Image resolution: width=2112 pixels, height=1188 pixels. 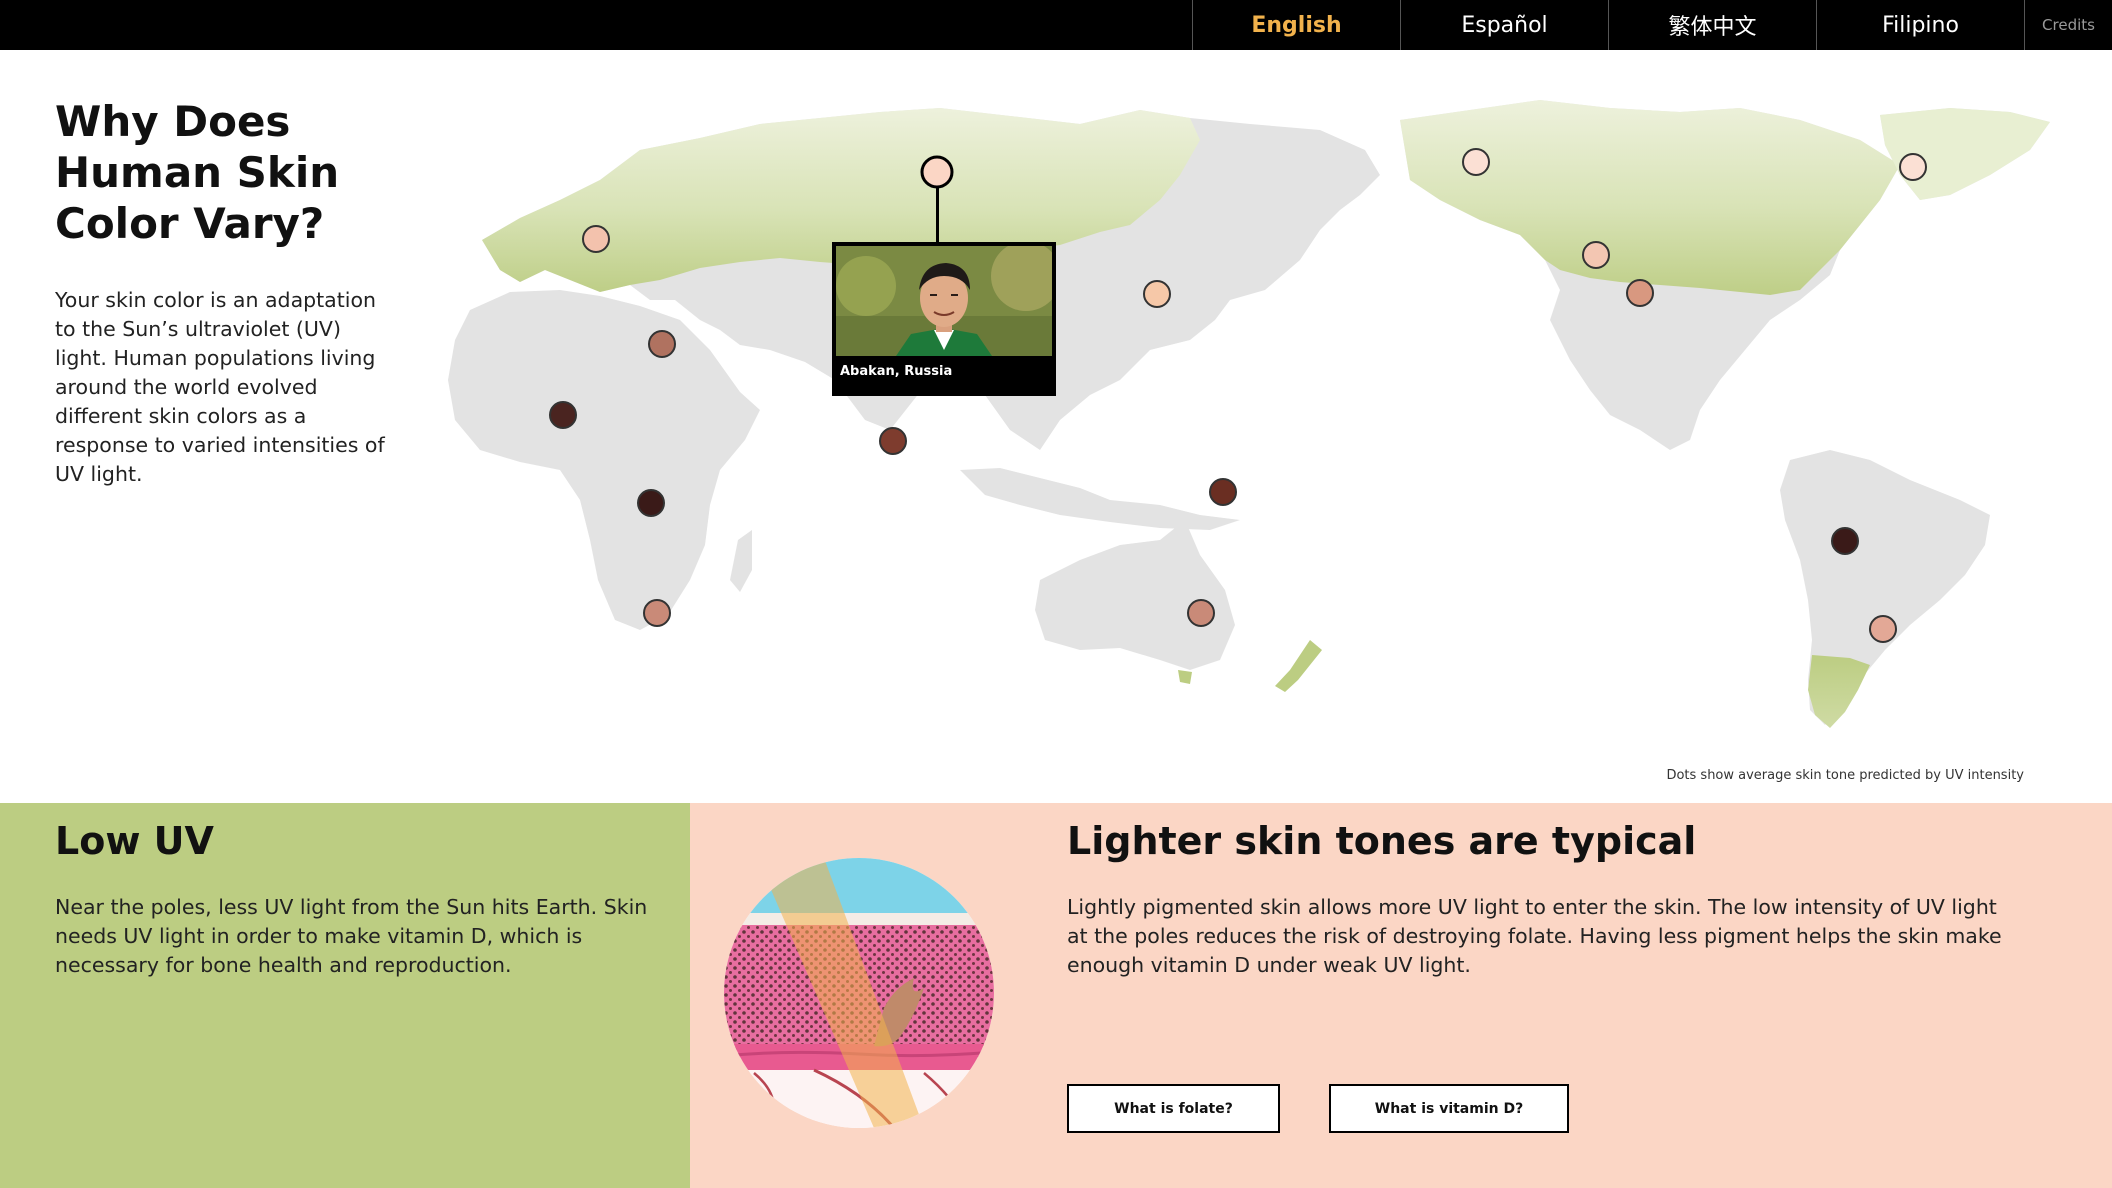 What do you see at coordinates (604, 460) in the screenshot?
I see `africa-landmass` at bounding box center [604, 460].